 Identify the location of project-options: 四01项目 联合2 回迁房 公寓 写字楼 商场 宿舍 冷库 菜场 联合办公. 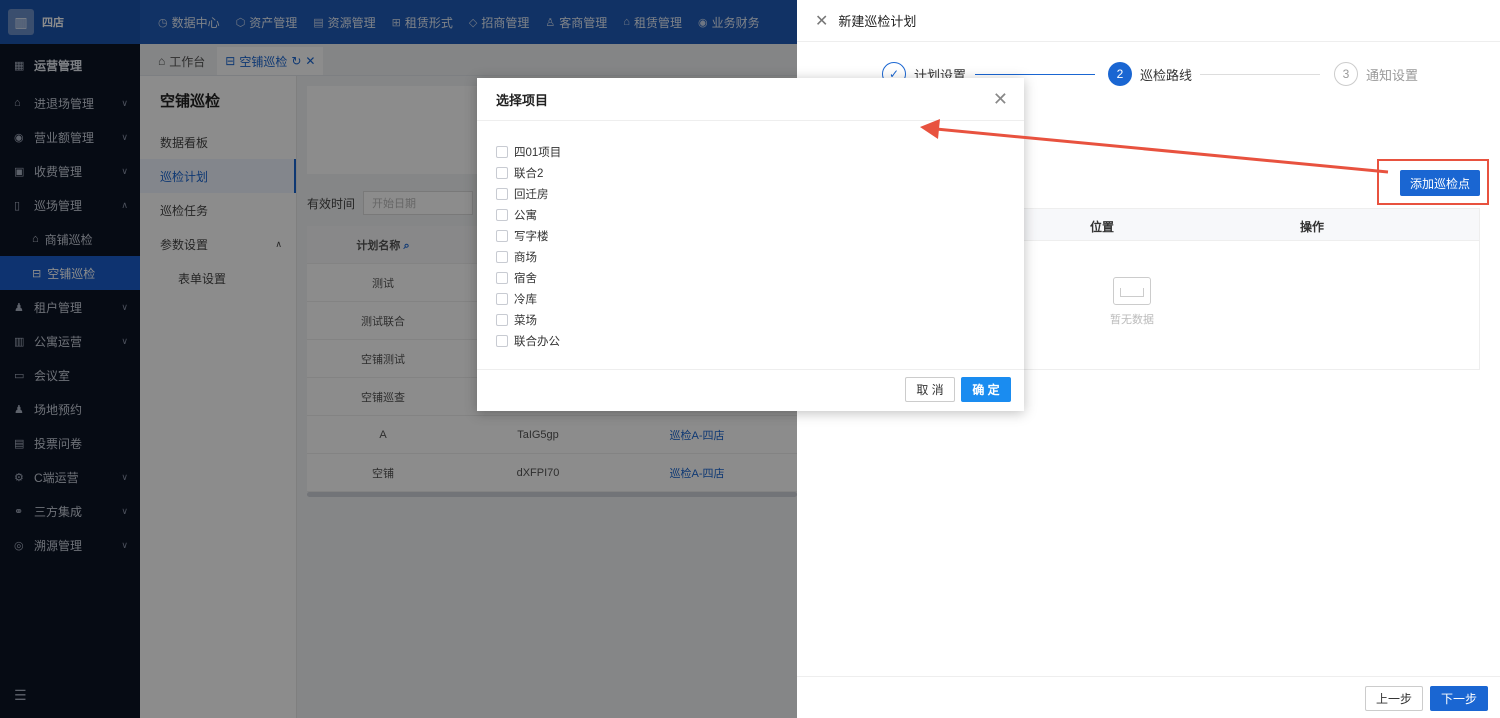
(750, 236).